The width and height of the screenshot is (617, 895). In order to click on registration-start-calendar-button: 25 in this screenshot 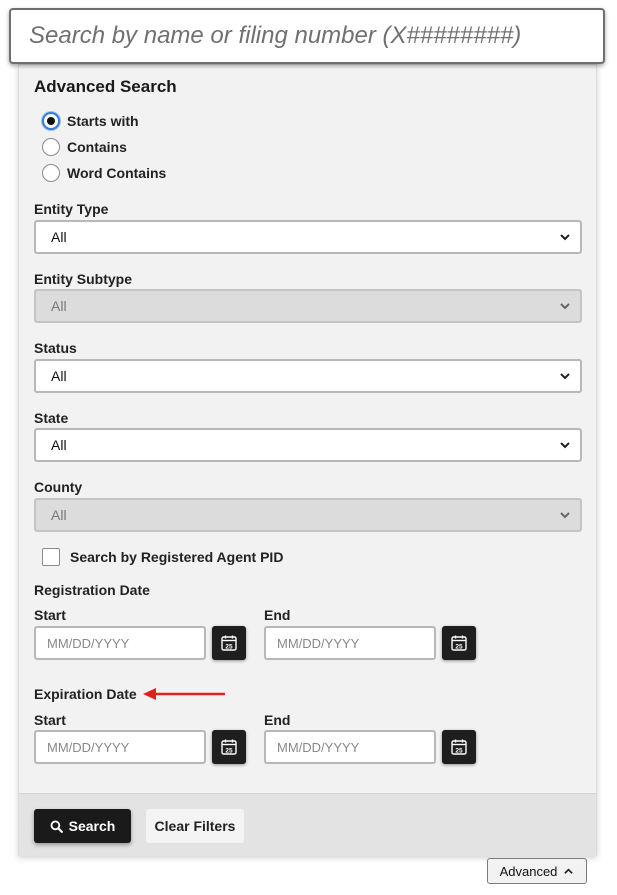, I will do `click(229, 643)`.